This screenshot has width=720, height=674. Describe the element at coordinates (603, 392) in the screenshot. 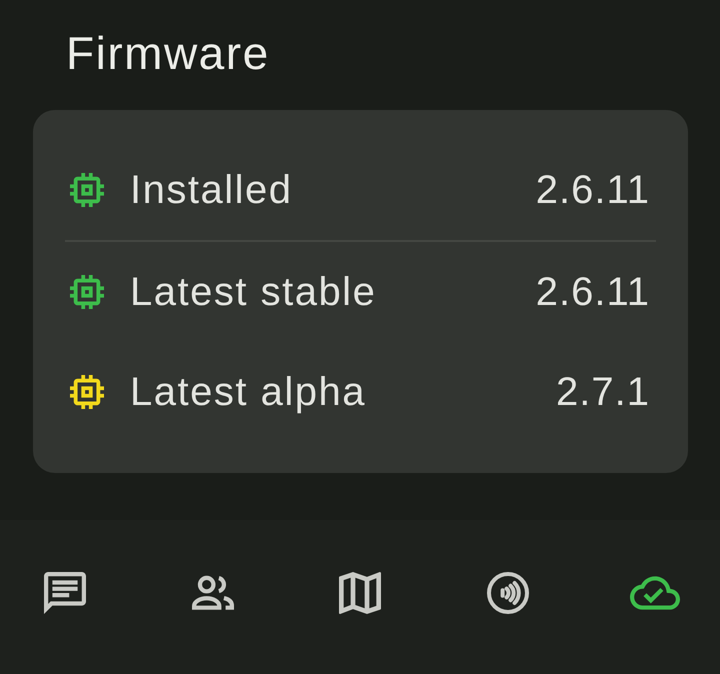

I see `version-number: 2.7.1` at that location.